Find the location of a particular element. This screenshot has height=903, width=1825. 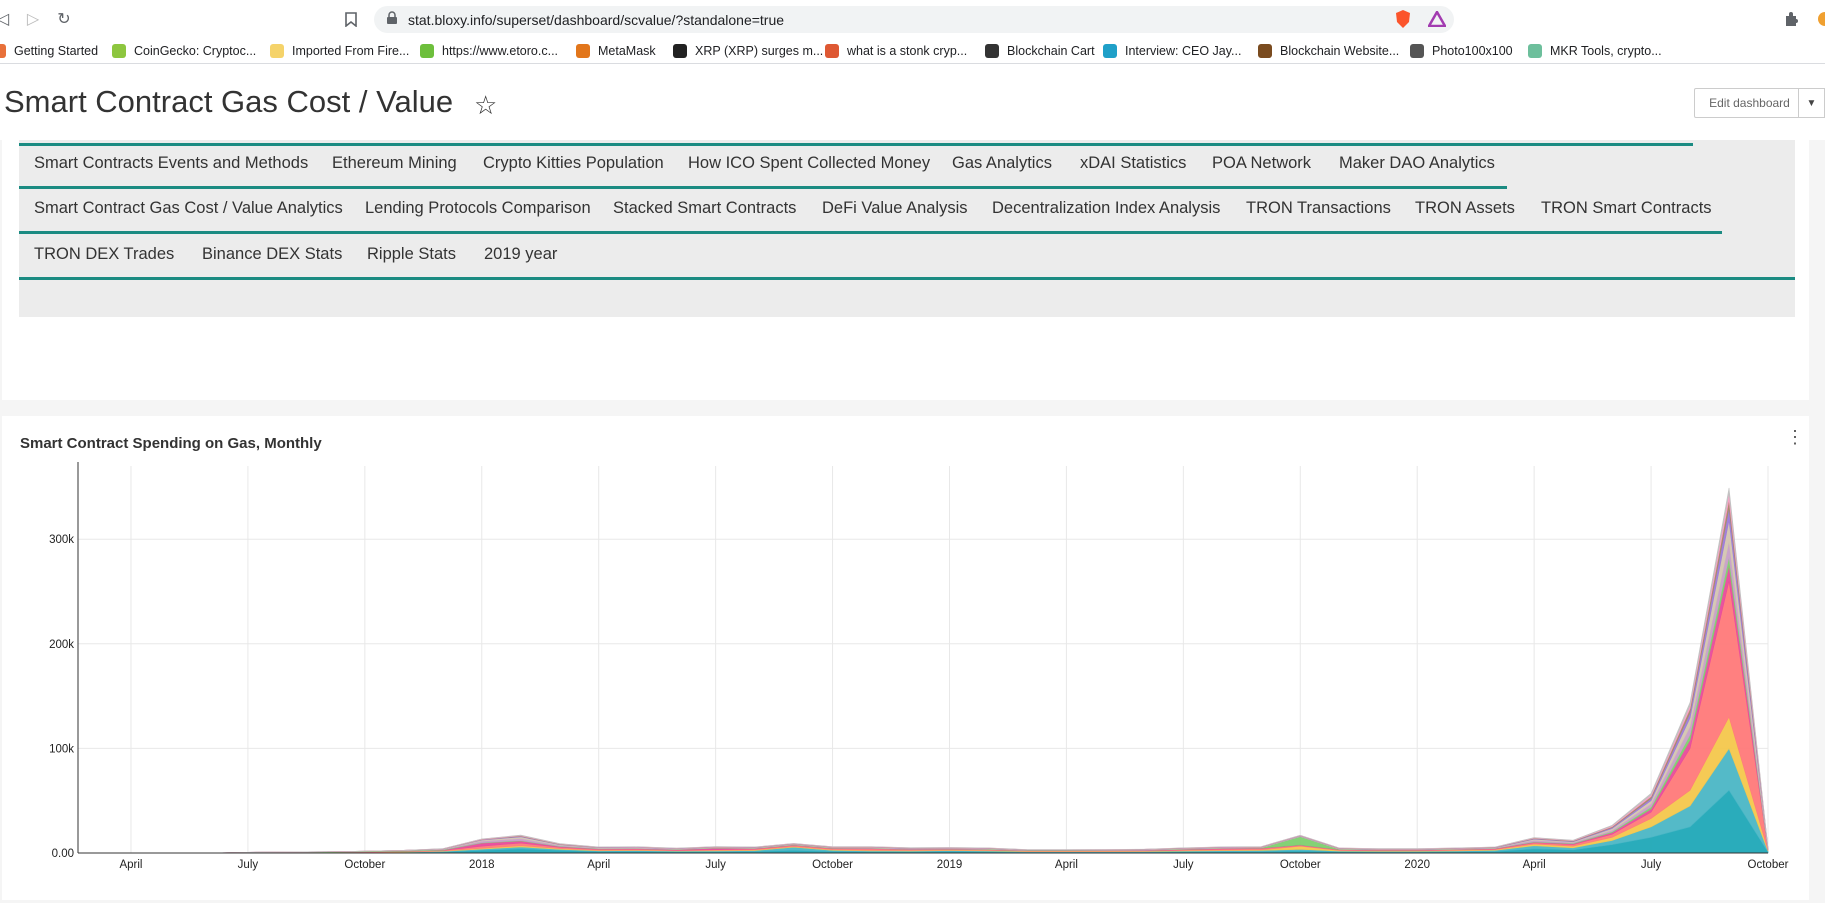

nav-link: 2019 year is located at coordinates (520, 254).